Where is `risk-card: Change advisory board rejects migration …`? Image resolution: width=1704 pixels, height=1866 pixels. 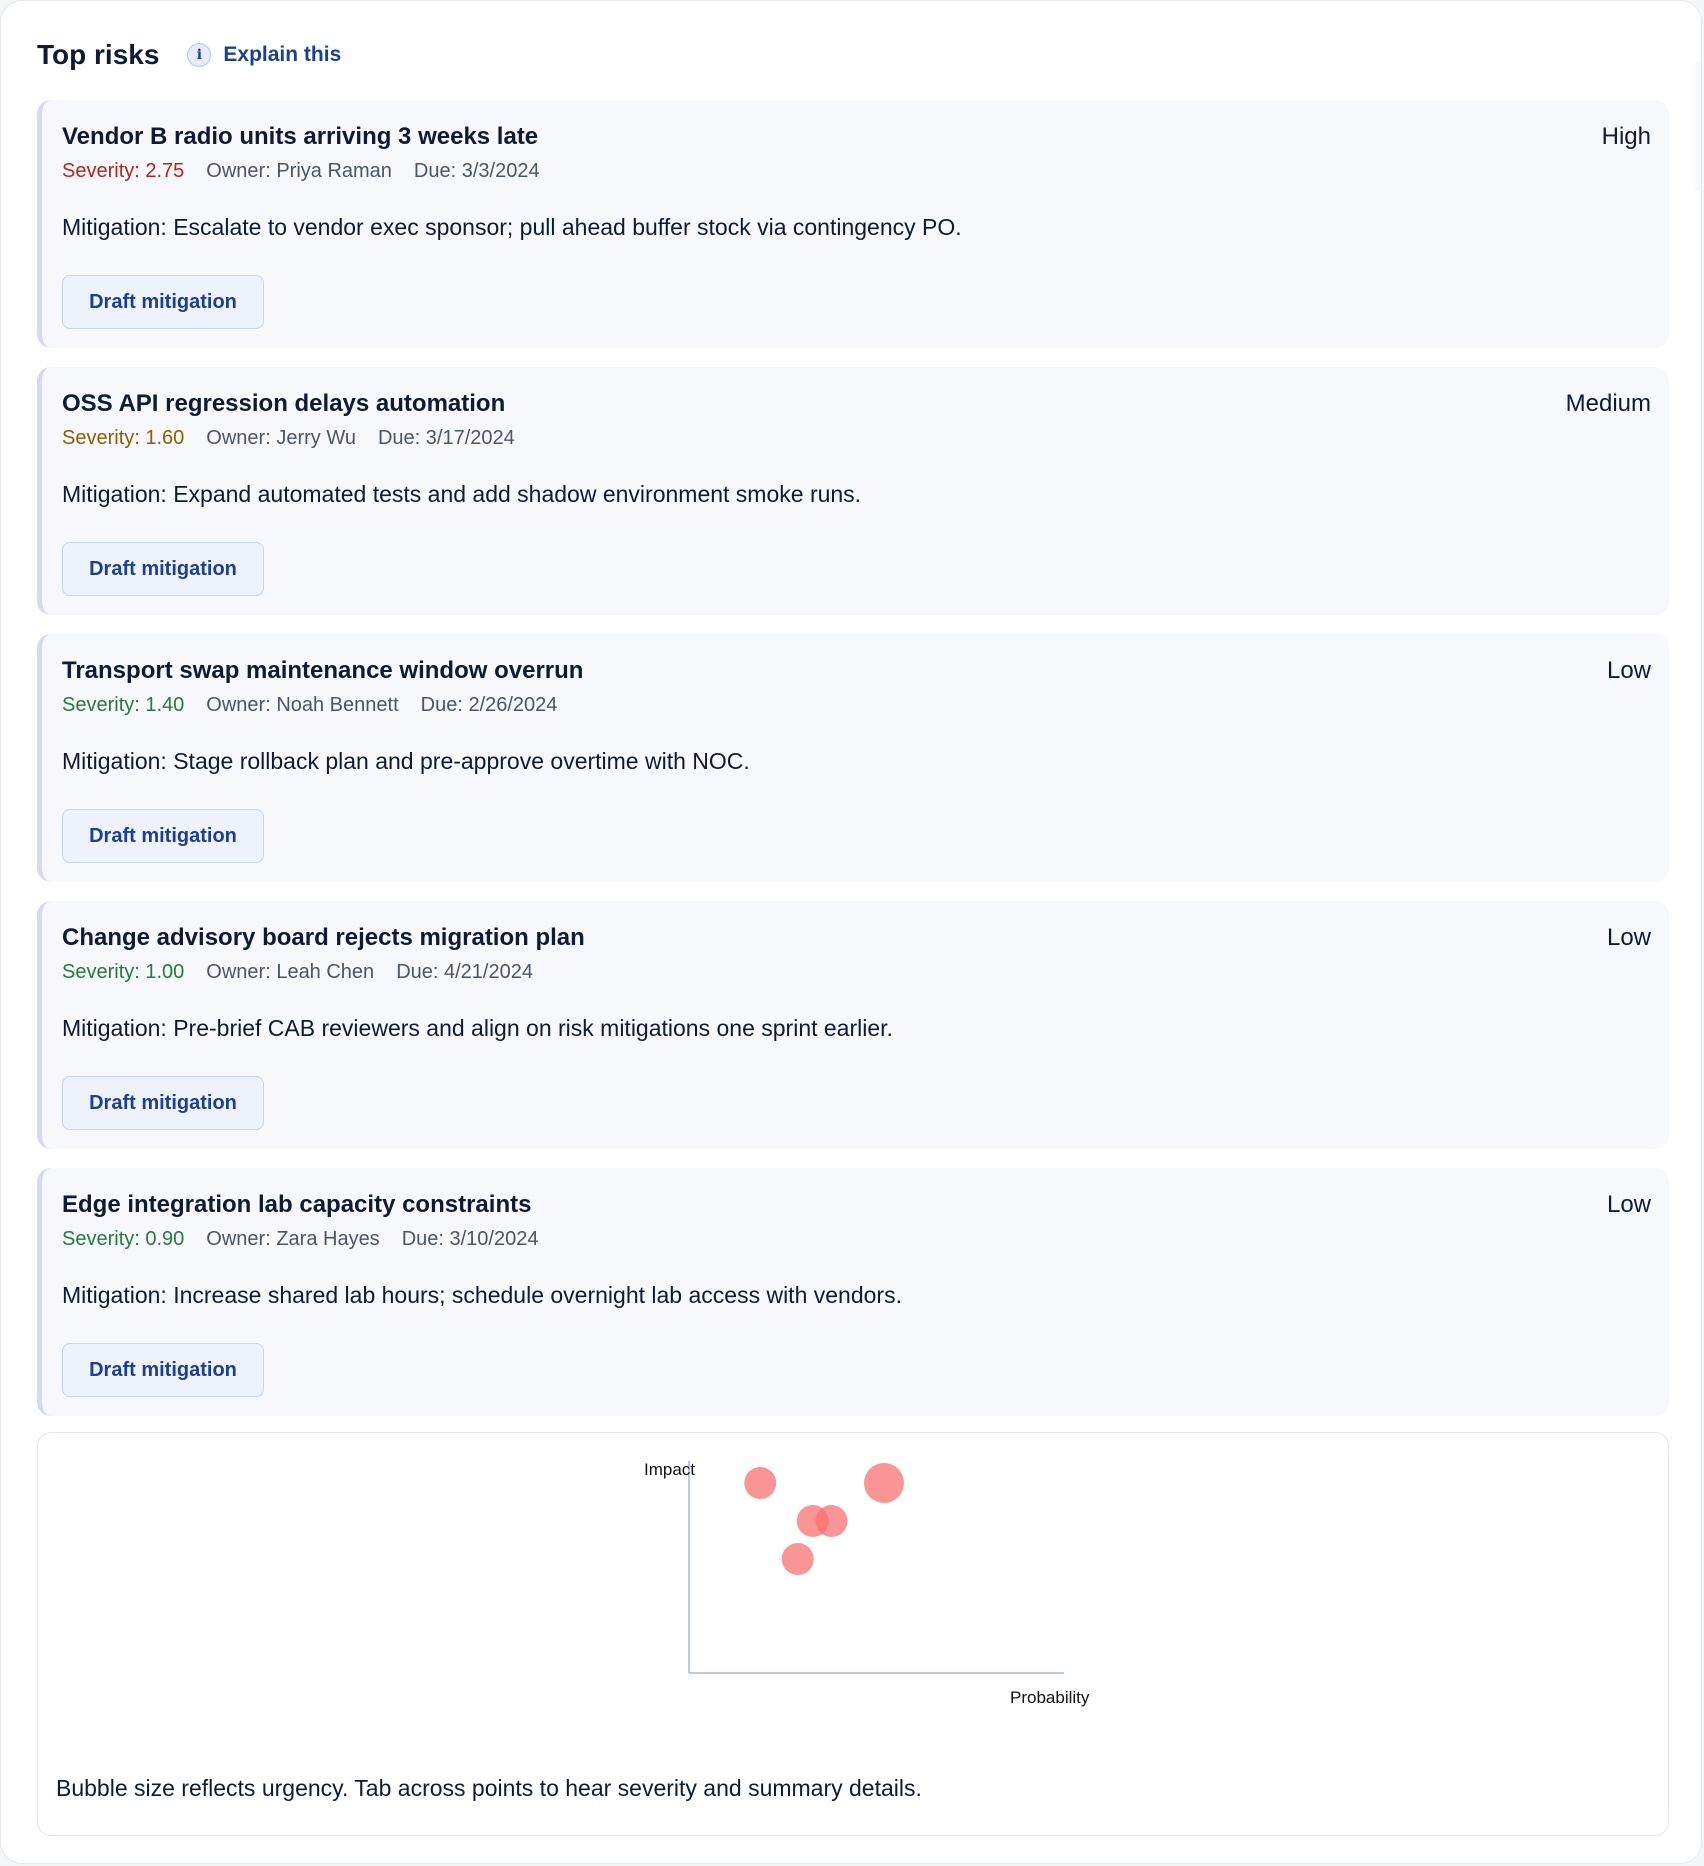
risk-card: Change advisory board rejects migration … is located at coordinates (853, 1025).